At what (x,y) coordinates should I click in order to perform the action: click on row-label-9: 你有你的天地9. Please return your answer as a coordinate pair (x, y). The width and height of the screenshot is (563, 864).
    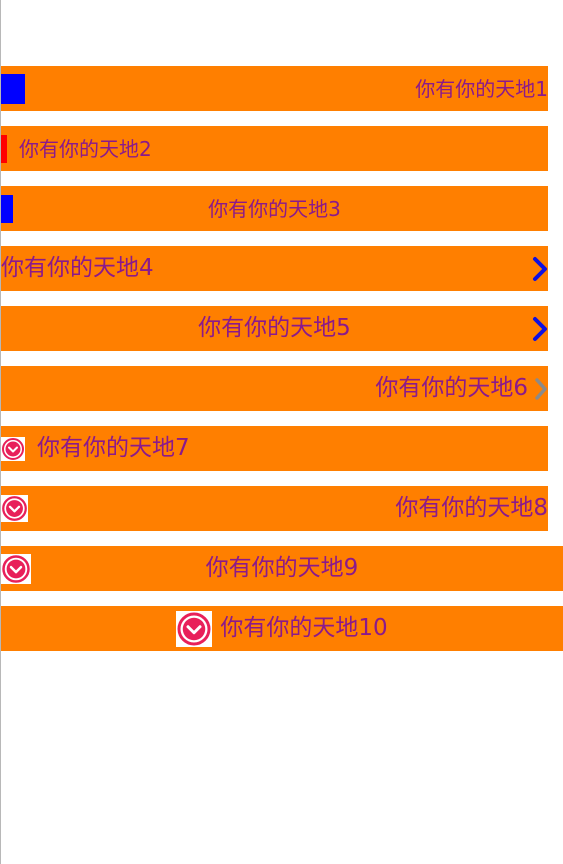
    Looking at the image, I should click on (282, 568).